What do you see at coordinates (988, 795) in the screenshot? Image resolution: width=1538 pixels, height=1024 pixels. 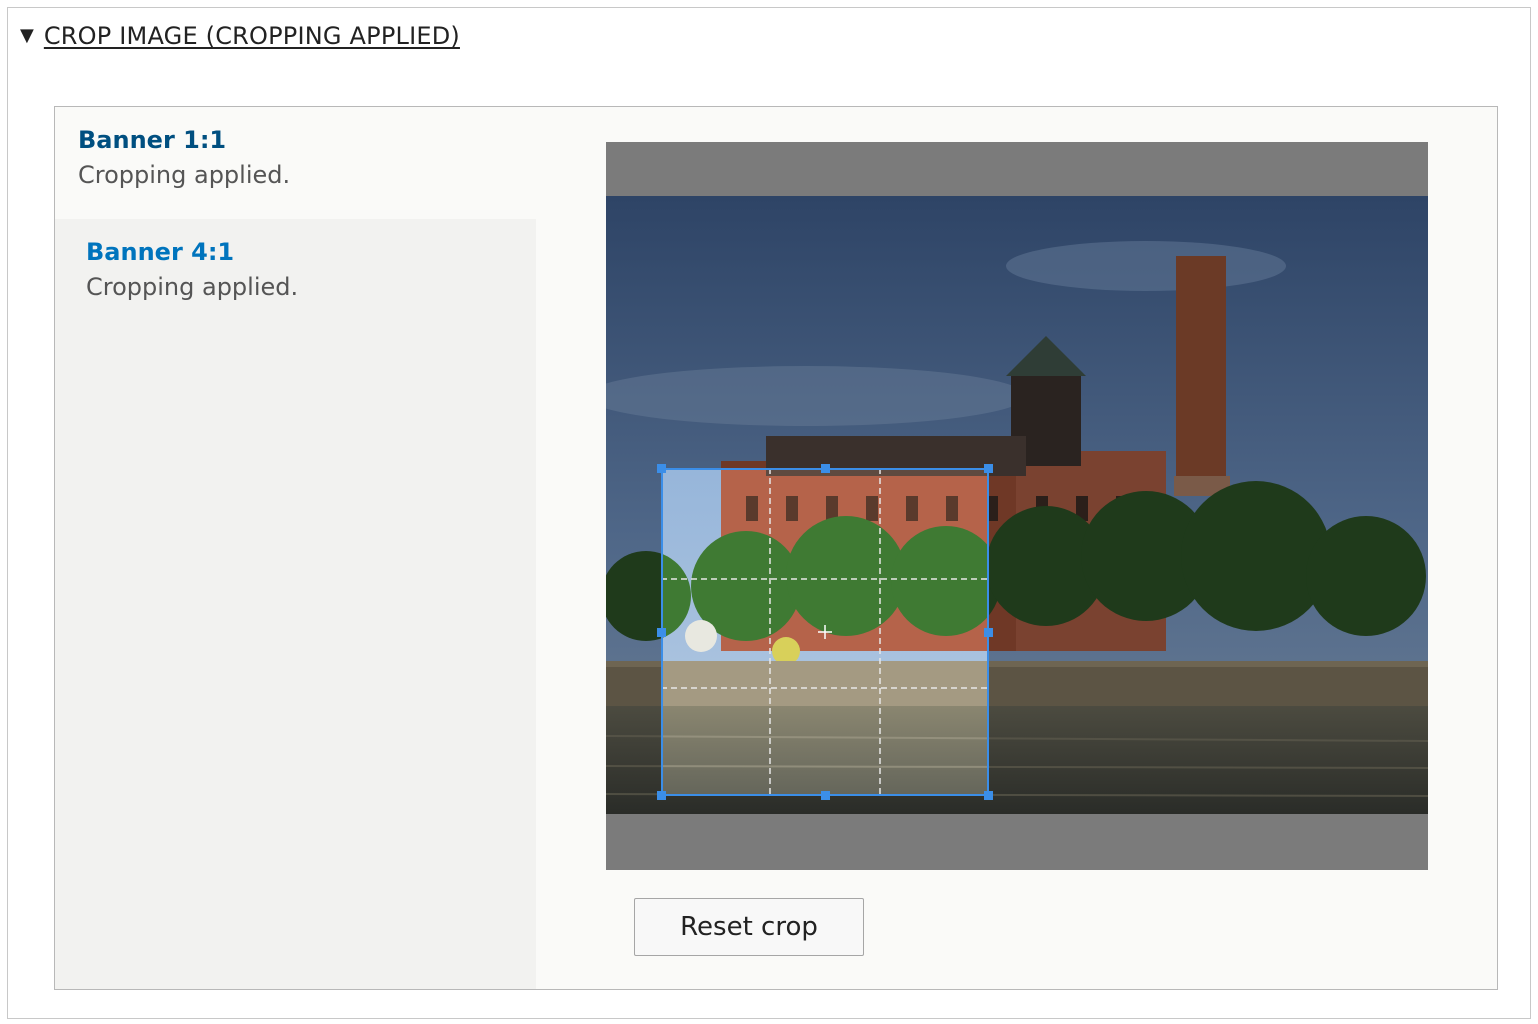 I see `crop-handle-se` at bounding box center [988, 795].